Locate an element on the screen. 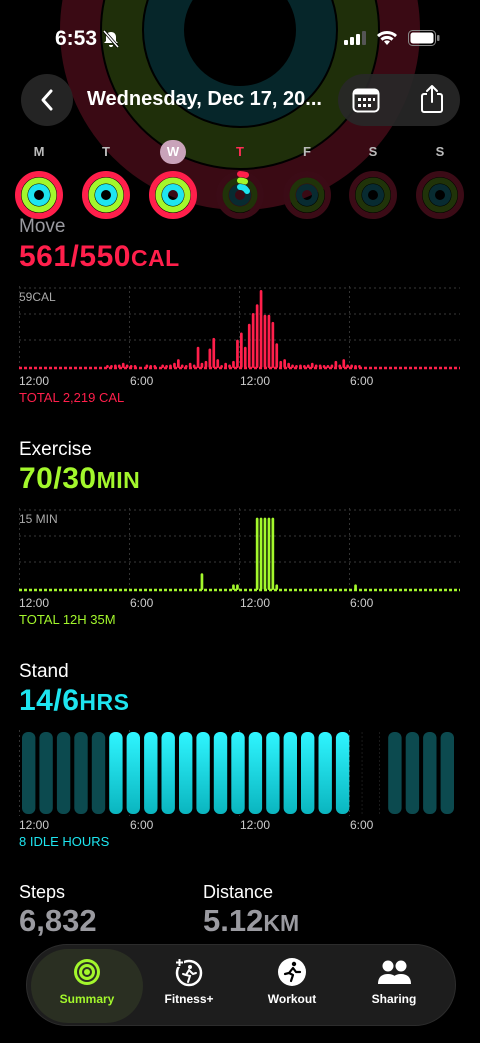 Image resolution: width=480 pixels, height=1043 pixels. ring-move-progress is located at coordinates (243, 174).